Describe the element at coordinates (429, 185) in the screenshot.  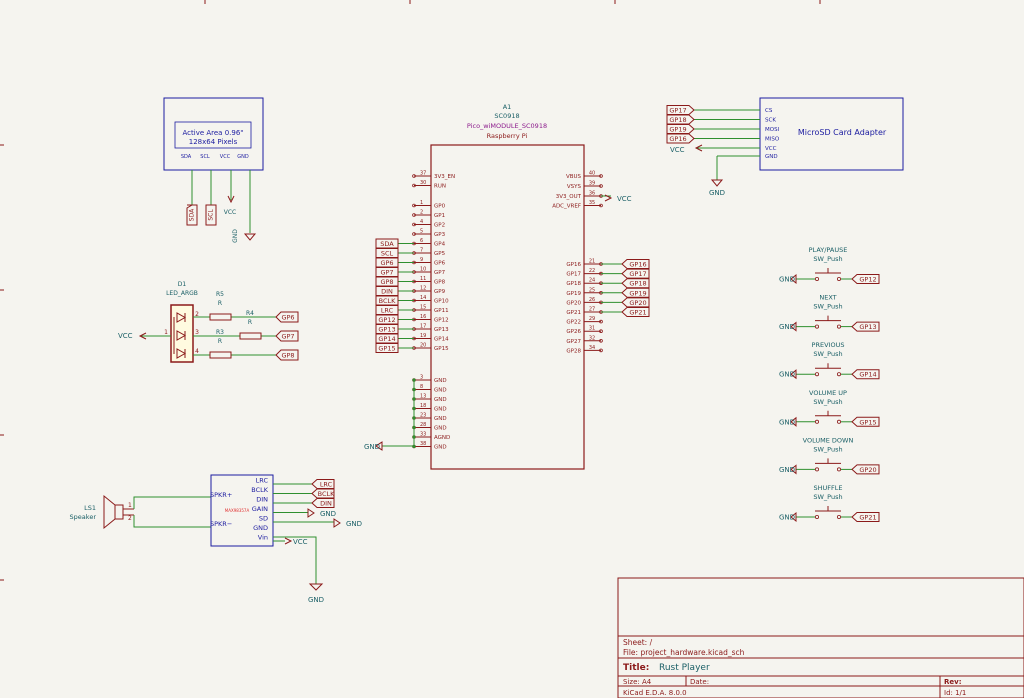
I see `pico-pin-run-30: 30 RUN` at that location.